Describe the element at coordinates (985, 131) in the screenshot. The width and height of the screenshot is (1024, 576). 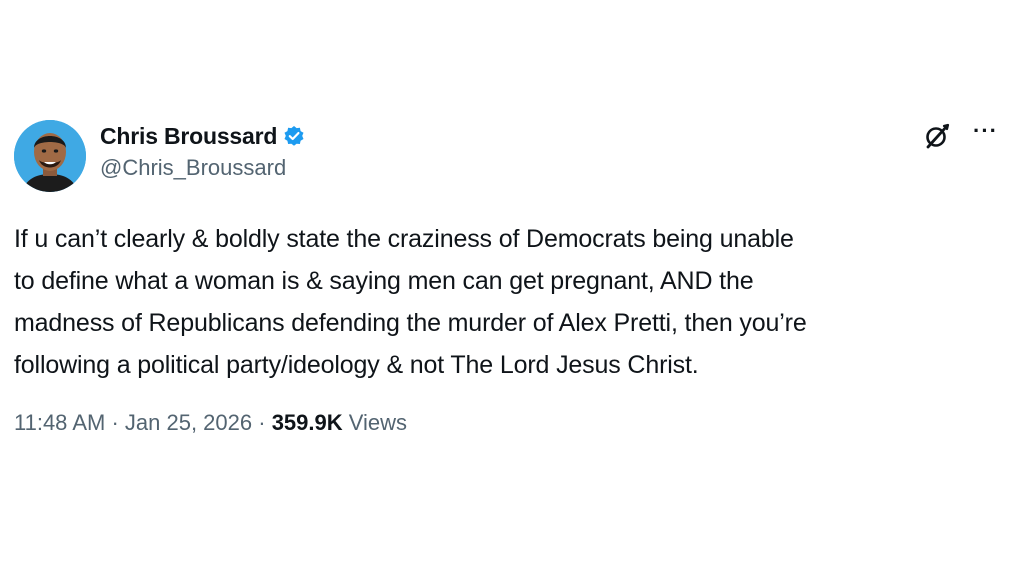
I see `more-options-icon: ···` at that location.